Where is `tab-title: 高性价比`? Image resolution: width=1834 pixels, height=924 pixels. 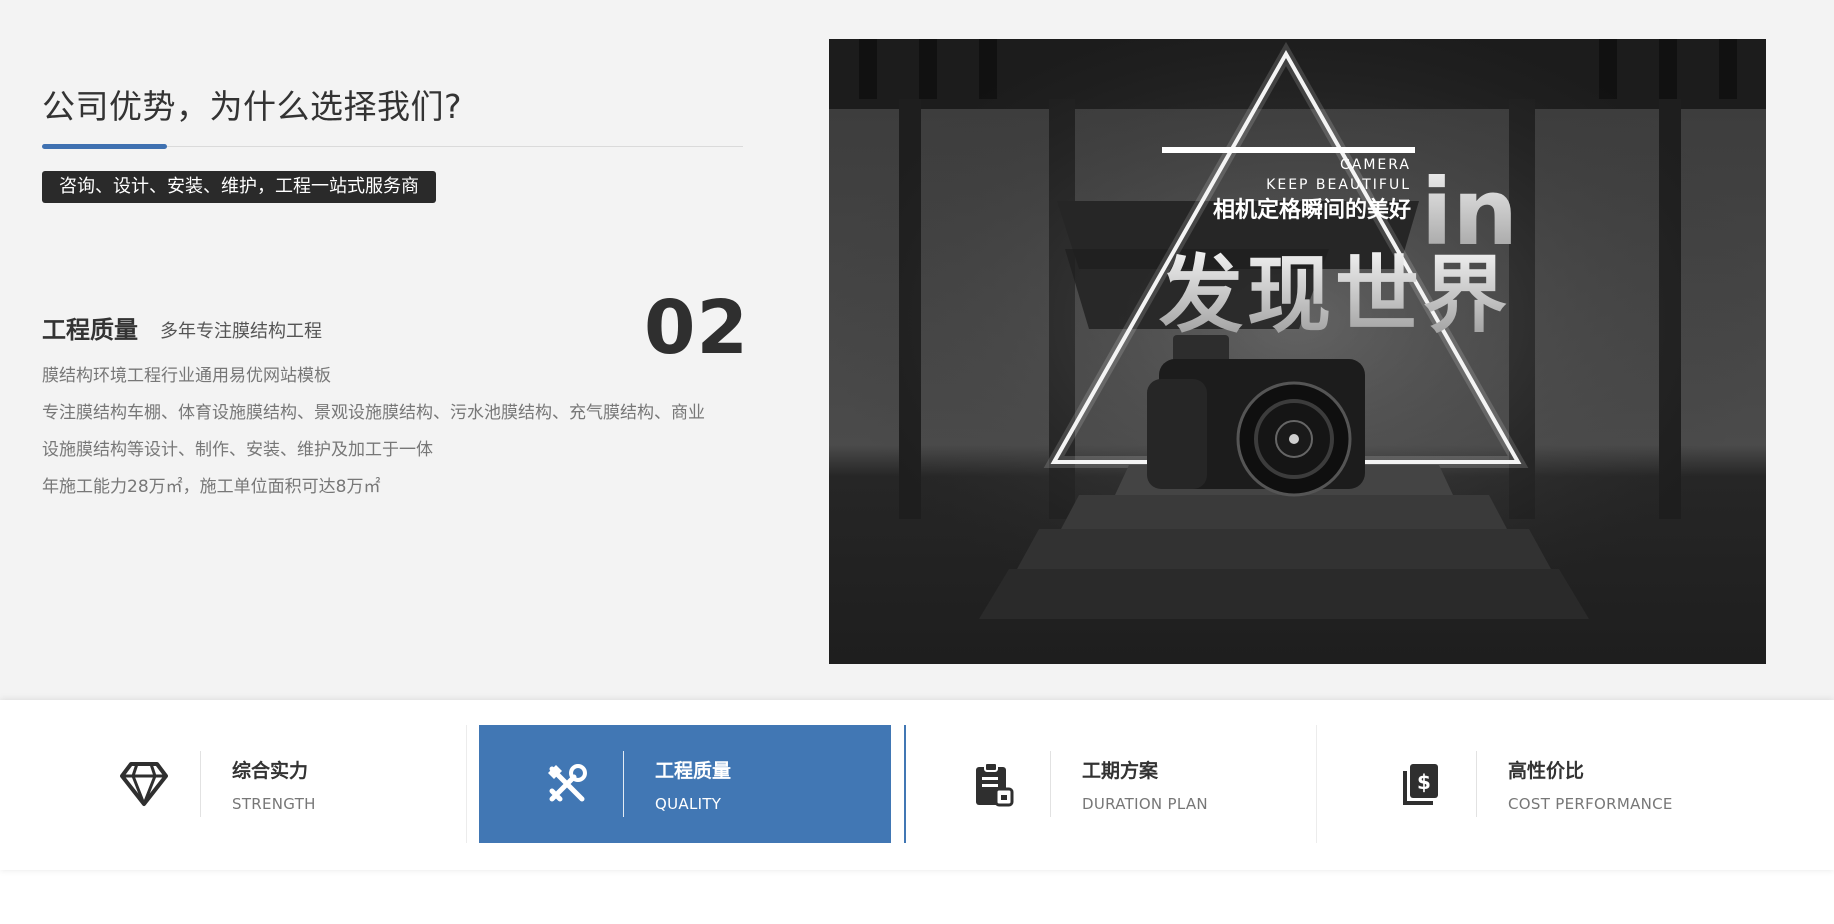
tab-title: 高性价比 is located at coordinates (1546, 770).